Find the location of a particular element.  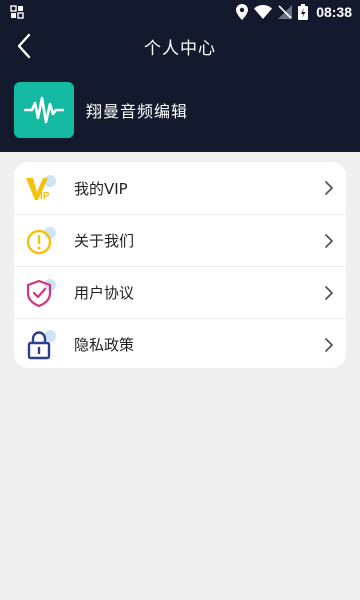

menu-item-vip: IP 我的VIP is located at coordinates (180, 188).